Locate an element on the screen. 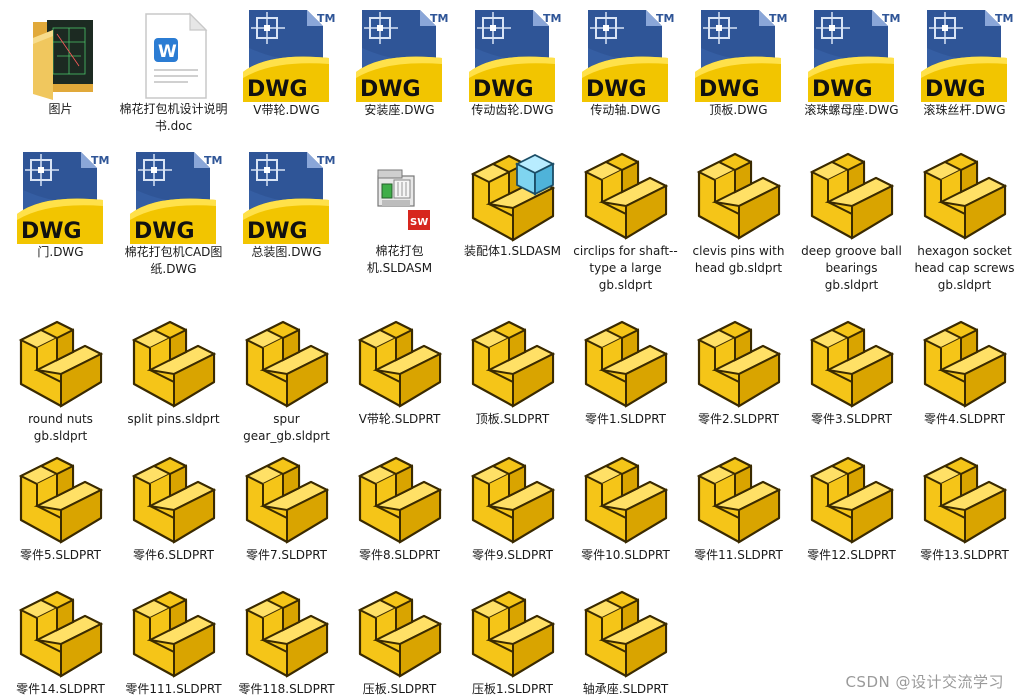 The image size is (1018, 698). file-item: 顶板.SLDPRT is located at coordinates (512, 373).